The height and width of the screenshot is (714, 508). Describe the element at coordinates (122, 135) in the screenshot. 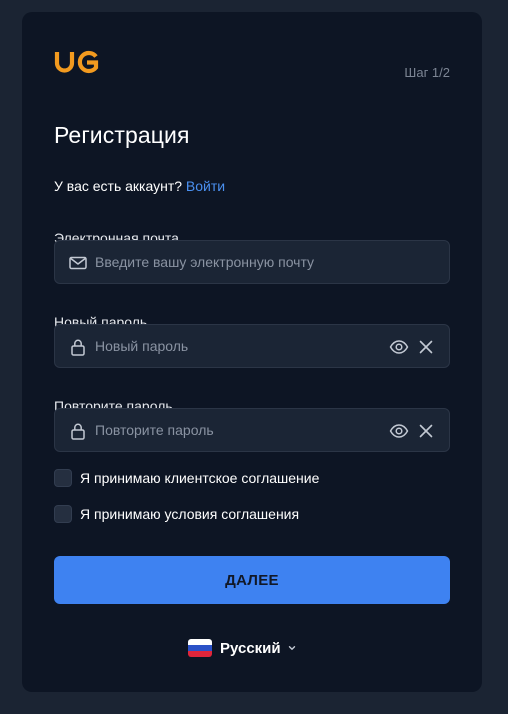

I see `page-title: Регистрация` at that location.